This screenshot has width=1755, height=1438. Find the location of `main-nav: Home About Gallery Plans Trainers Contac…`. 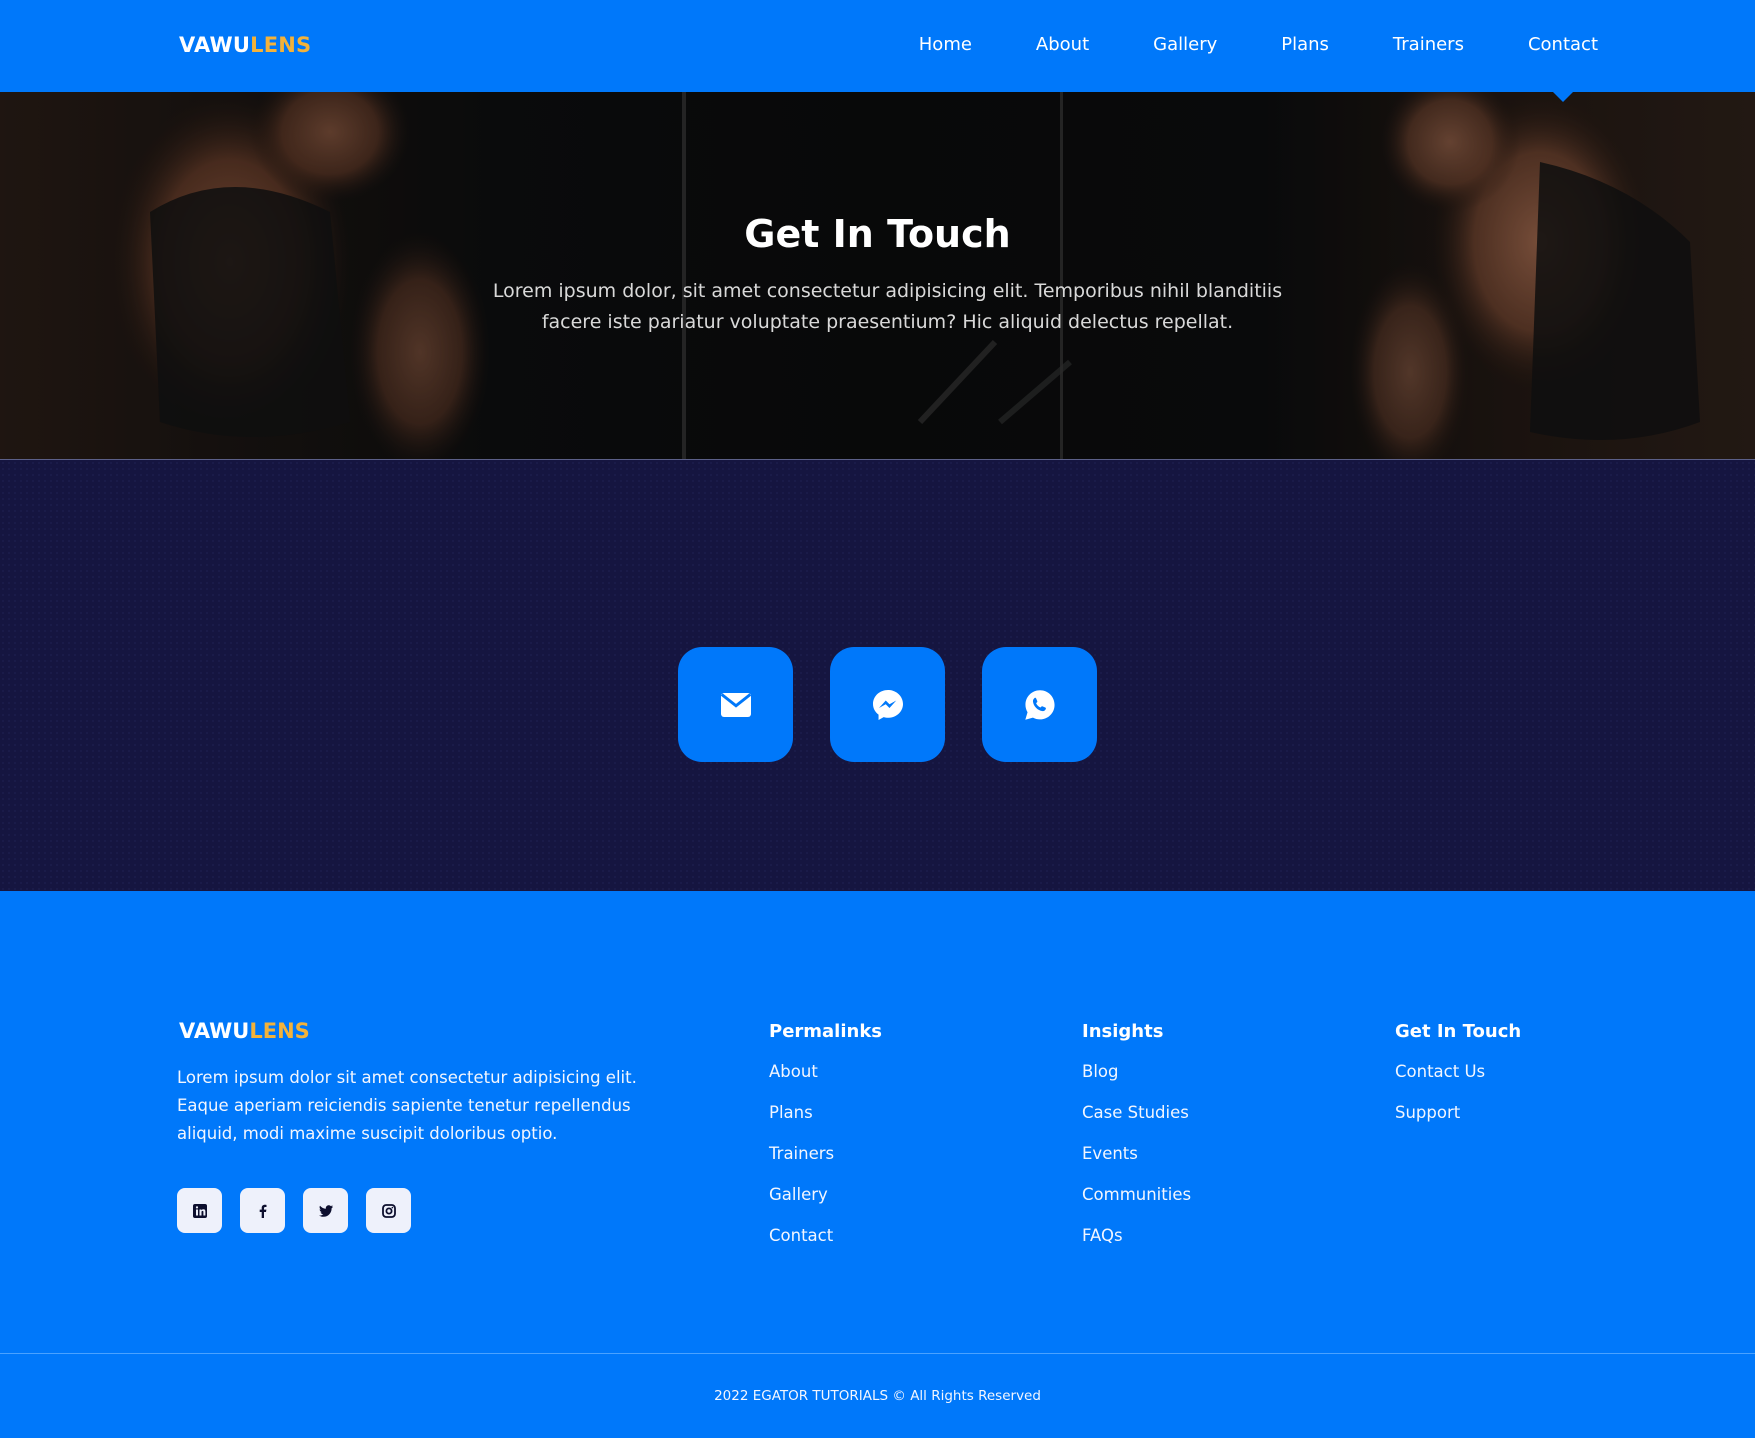

main-nav: Home About Gallery Plans Trainers Contac… is located at coordinates (1258, 68).